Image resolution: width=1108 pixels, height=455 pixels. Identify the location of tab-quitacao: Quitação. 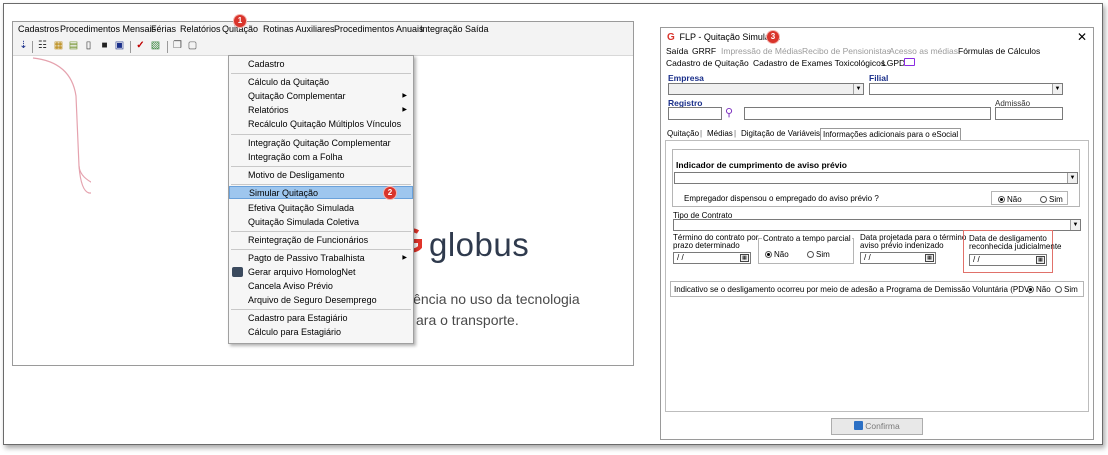
(683, 133).